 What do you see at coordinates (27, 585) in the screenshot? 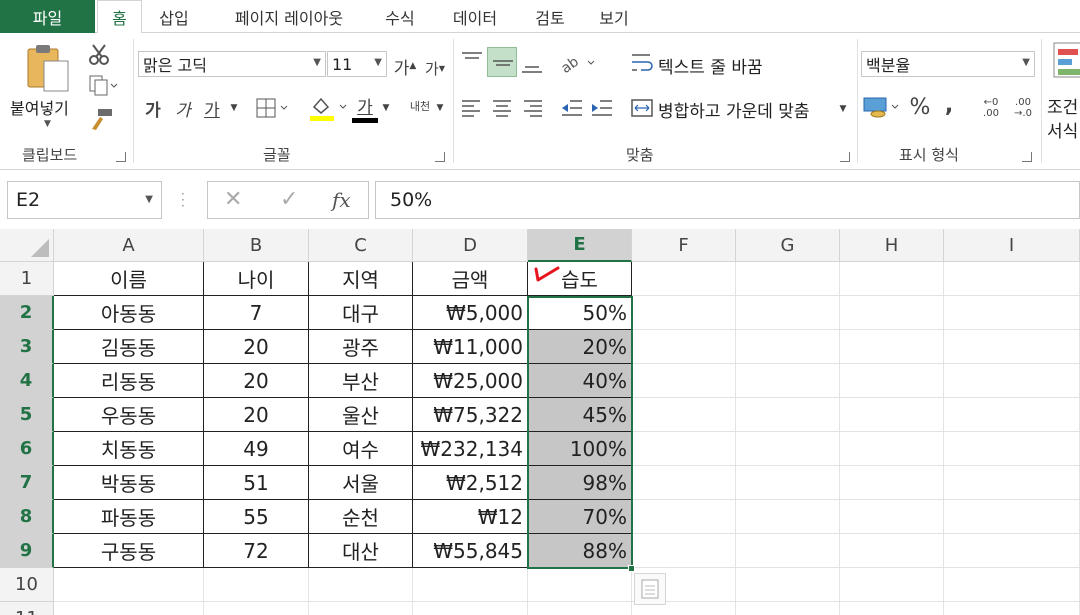
I see `row-header-10: 10` at bounding box center [27, 585].